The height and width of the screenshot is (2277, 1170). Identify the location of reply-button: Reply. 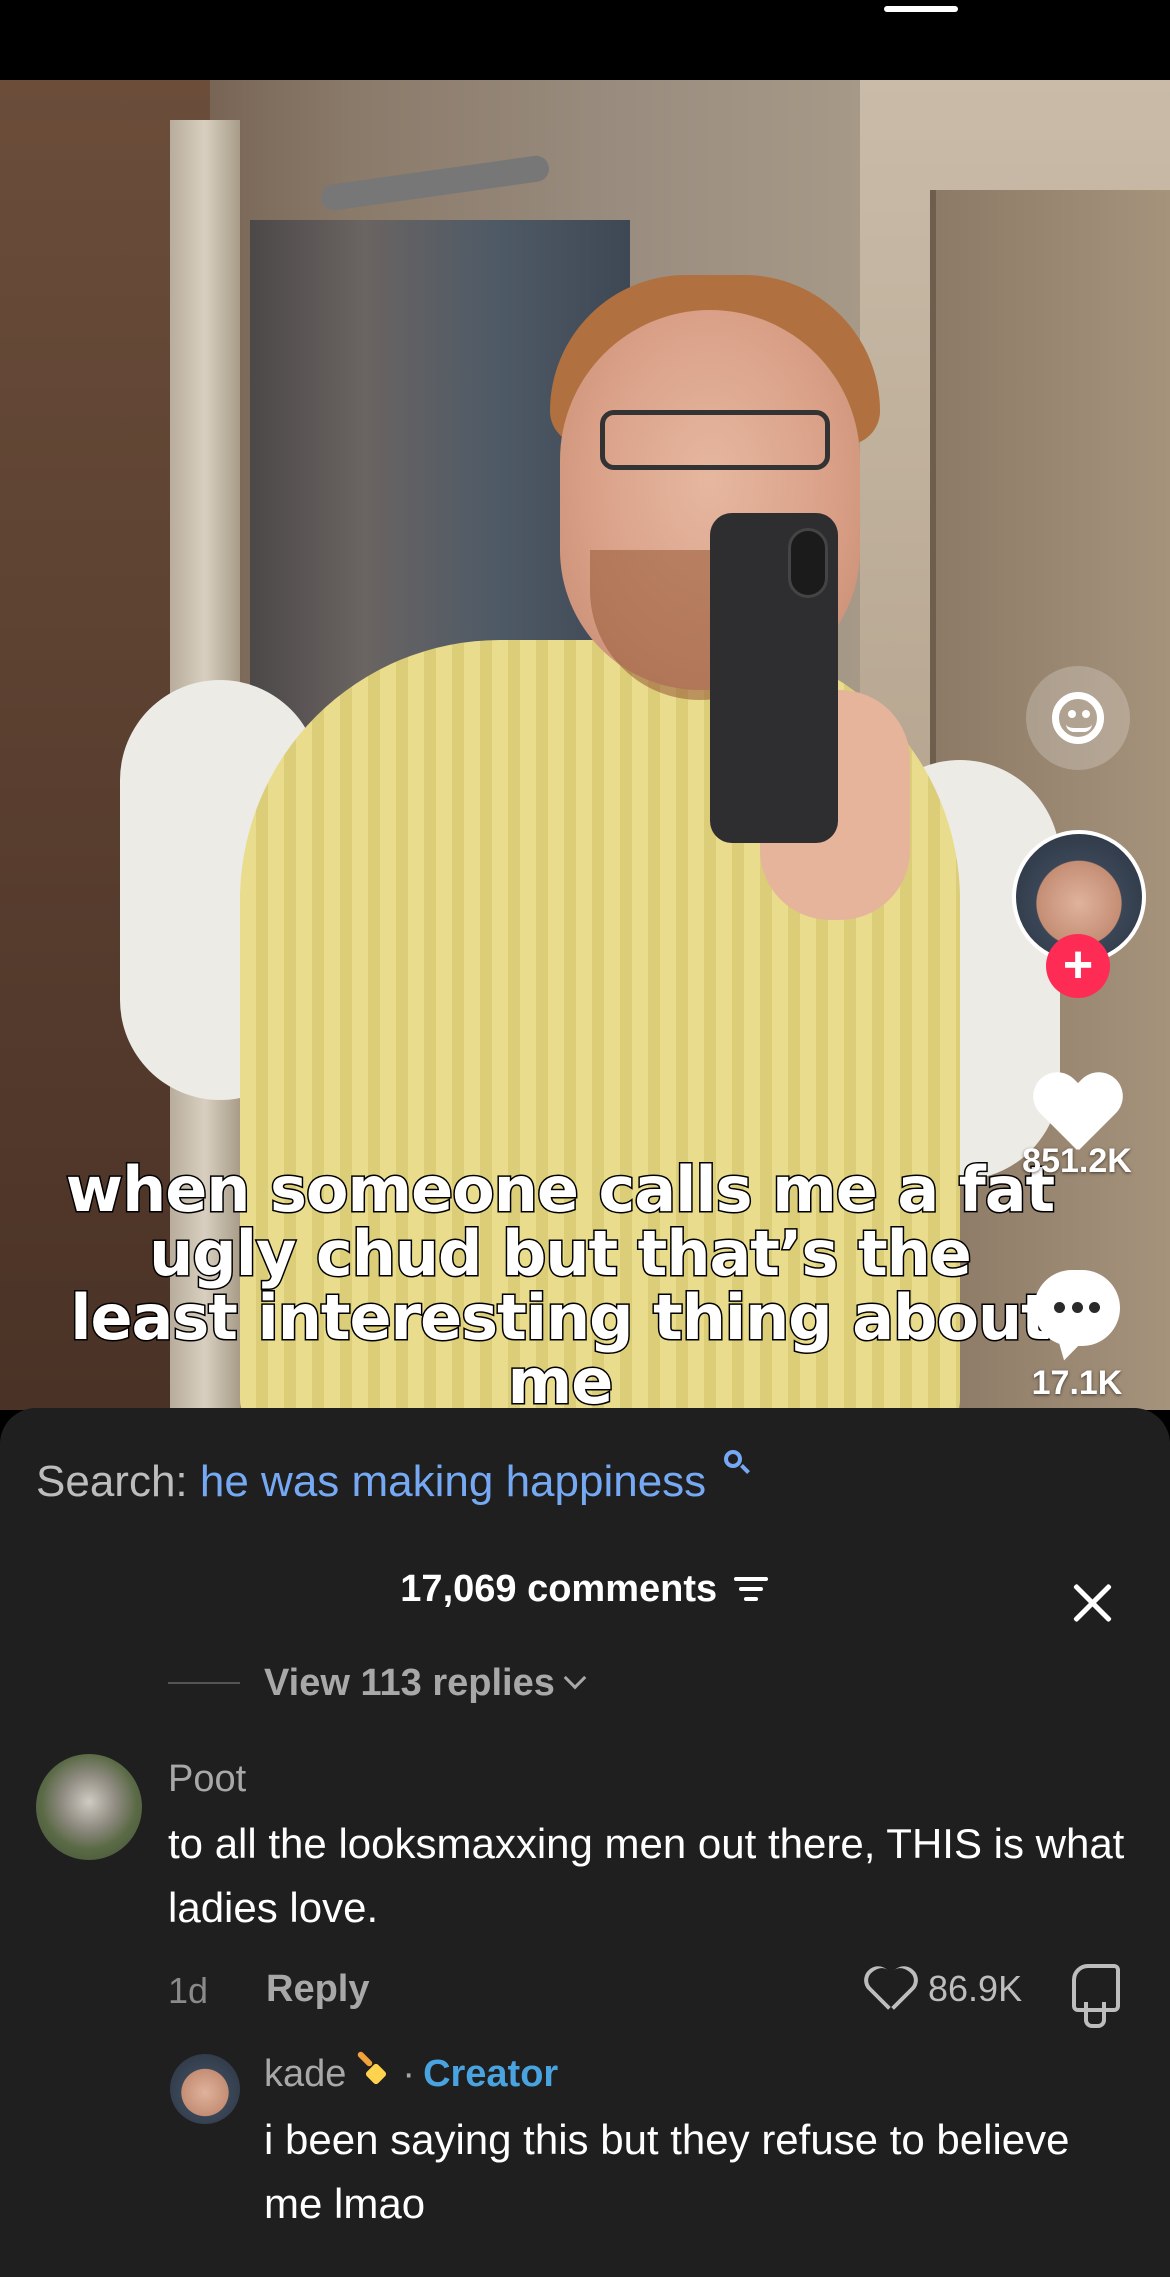
(317, 1989).